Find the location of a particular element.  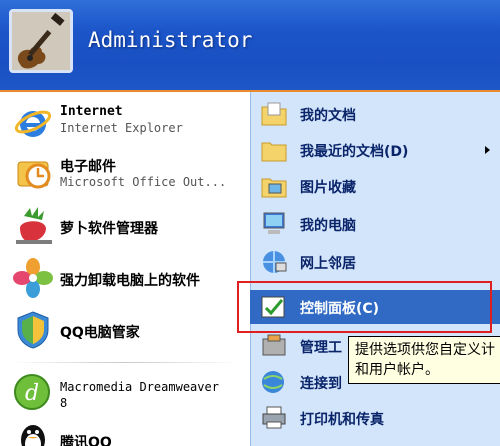

recent-qq: 腾讯QQ is located at coordinates (125, 432).